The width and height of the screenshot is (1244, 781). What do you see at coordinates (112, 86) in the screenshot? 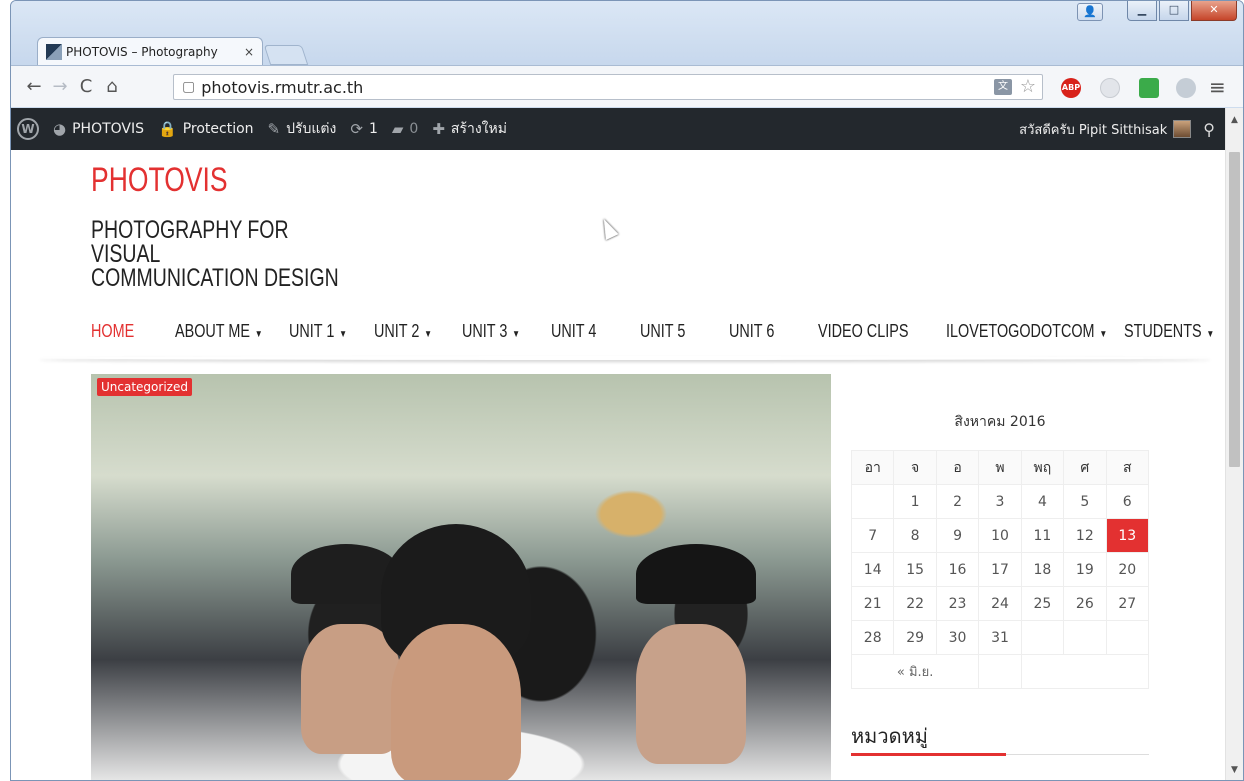
I see `home-icon: ⌂` at bounding box center [112, 86].